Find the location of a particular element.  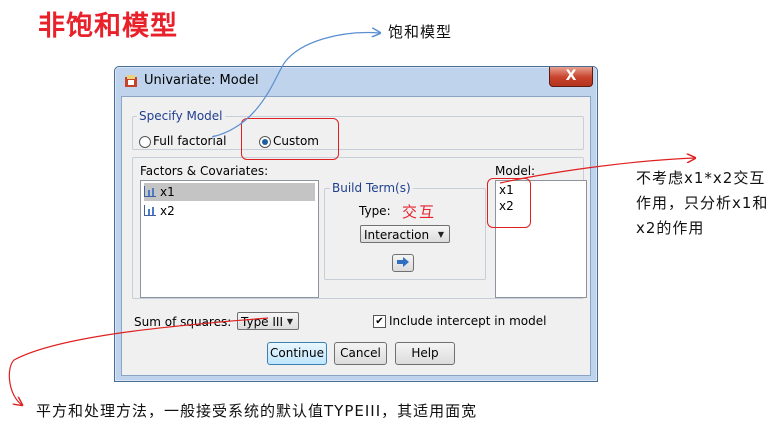

arrow-to-interaction-note is located at coordinates (597, 171).